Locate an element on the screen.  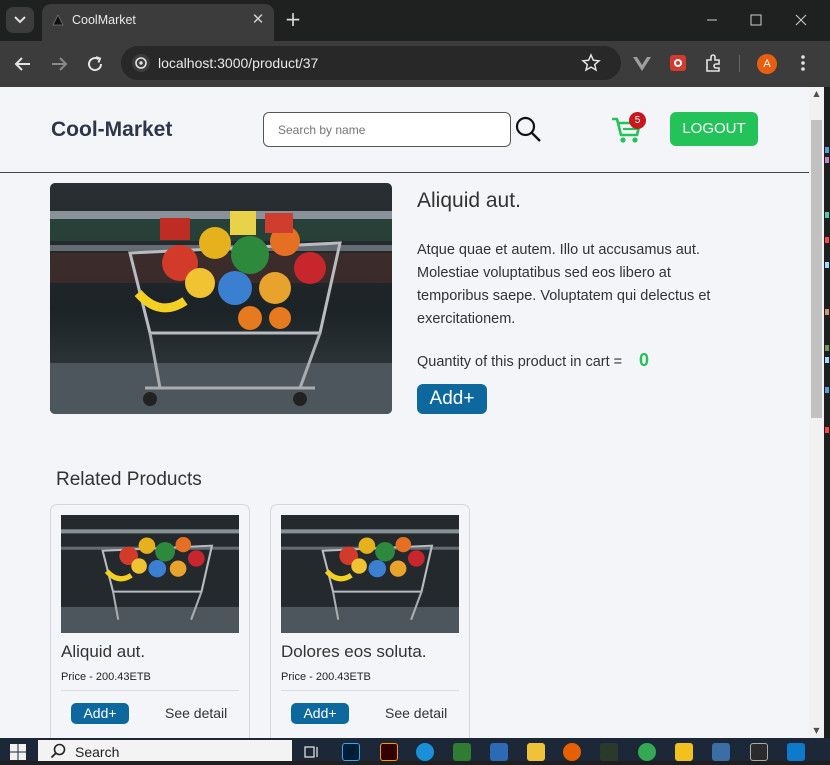
extensions-puzzle-icon is located at coordinates (714, 63).